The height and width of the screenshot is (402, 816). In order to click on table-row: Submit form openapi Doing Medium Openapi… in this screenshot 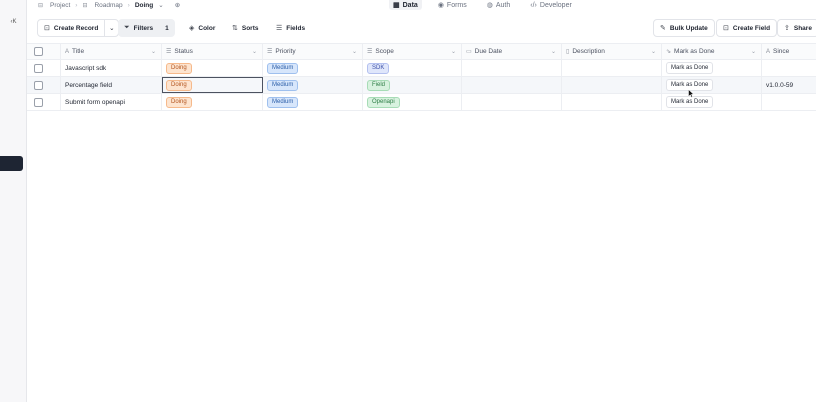, I will do `click(421, 102)`.